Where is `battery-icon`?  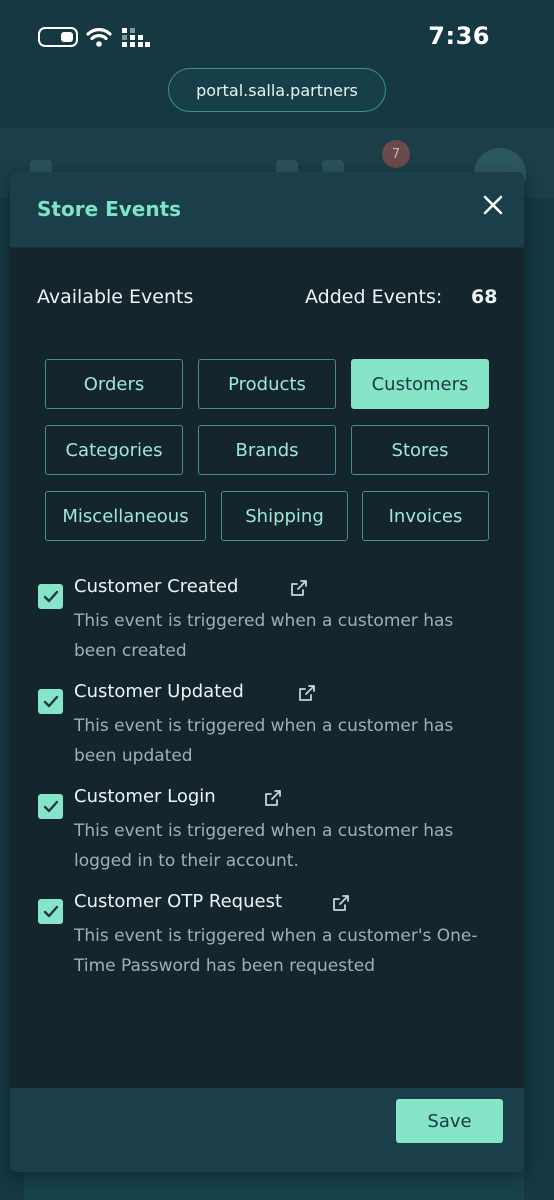 battery-icon is located at coordinates (58, 37).